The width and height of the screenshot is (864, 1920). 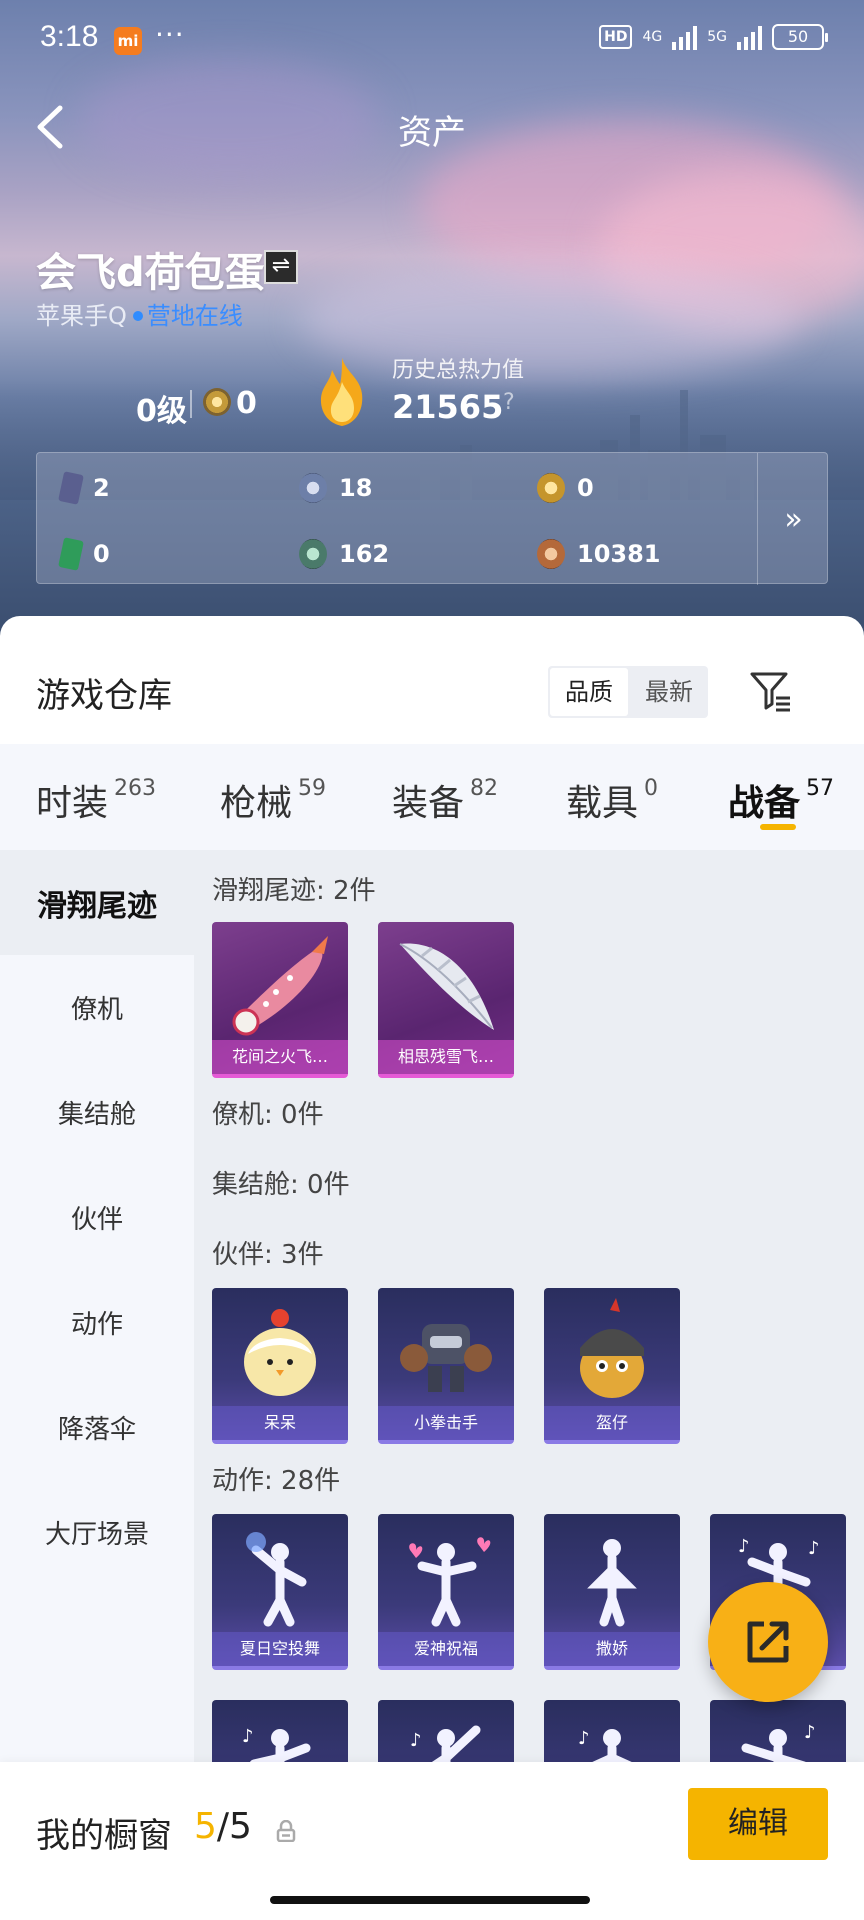 What do you see at coordinates (97, 1322) in the screenshot?
I see `sidebar-item-action: 动作` at bounding box center [97, 1322].